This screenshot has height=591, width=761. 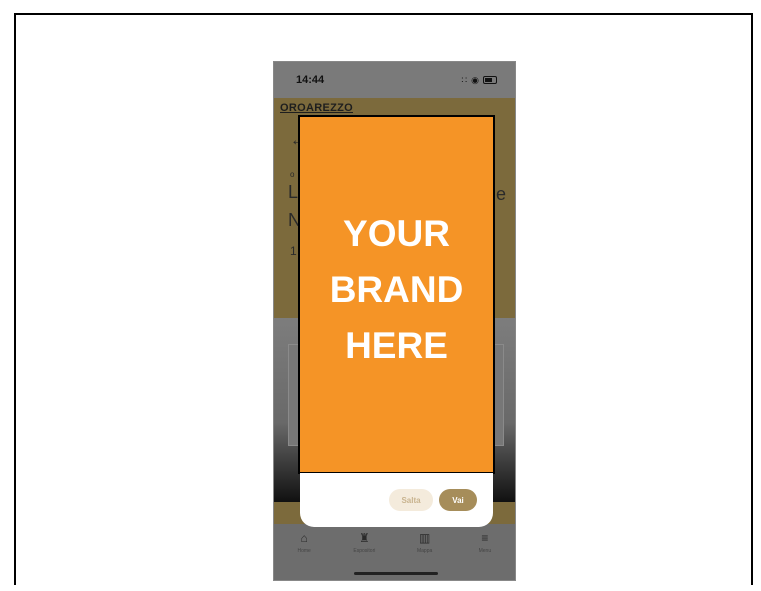 I want to click on menu-icon: ≡, so click(x=485, y=538).